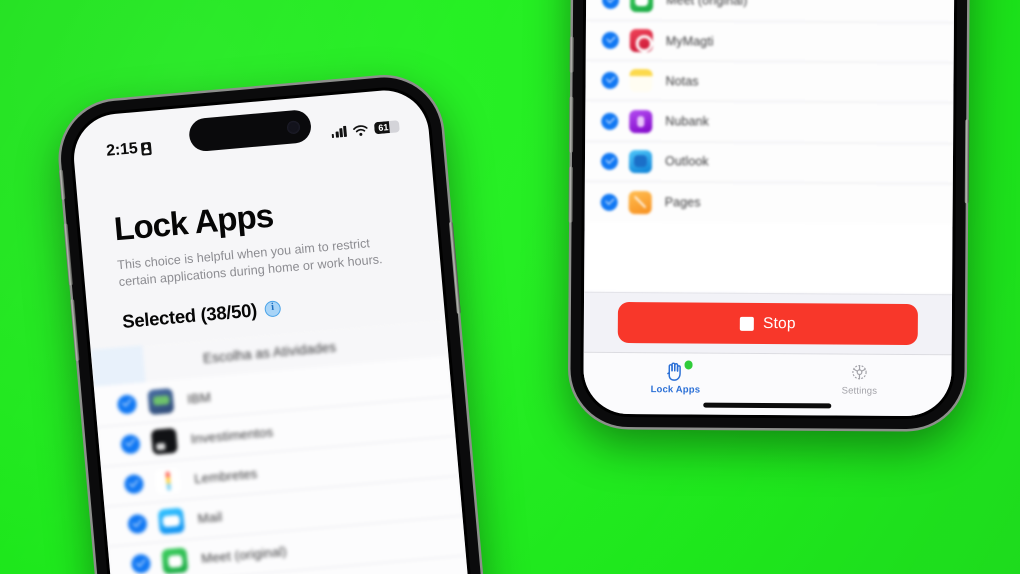  Describe the element at coordinates (769, 82) in the screenshot. I see `app-list-row: Notas` at that location.